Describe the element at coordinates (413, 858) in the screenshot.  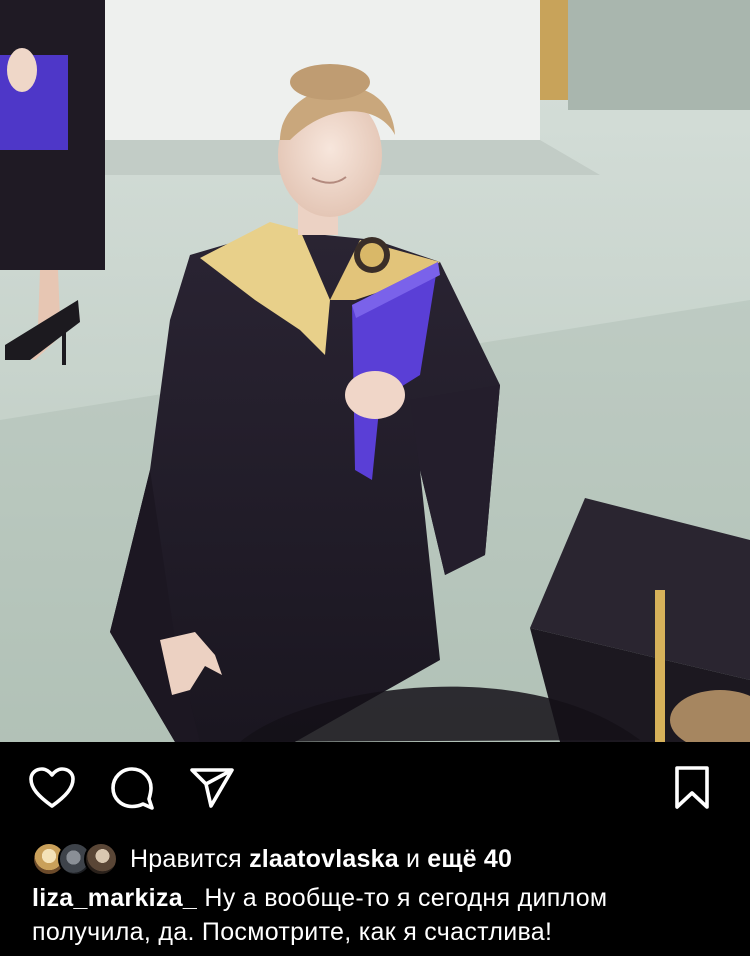
I see `likes-conjunction: и` at that location.